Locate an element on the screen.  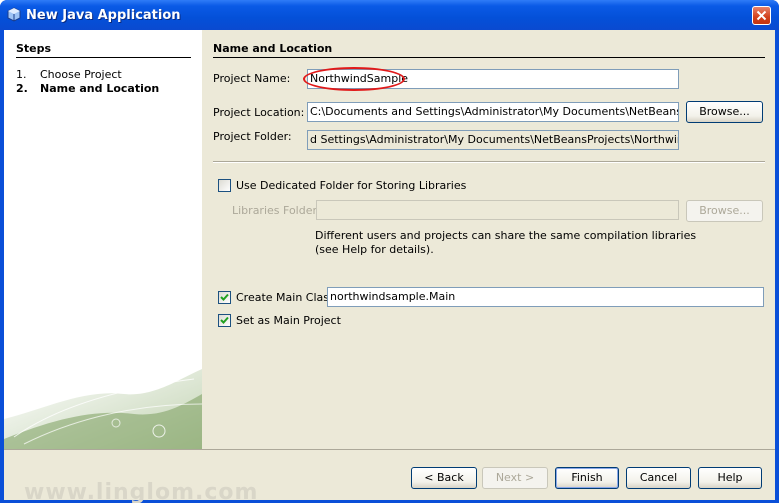
step-name-and-location: 2. Name and Location is located at coordinates (87, 88).